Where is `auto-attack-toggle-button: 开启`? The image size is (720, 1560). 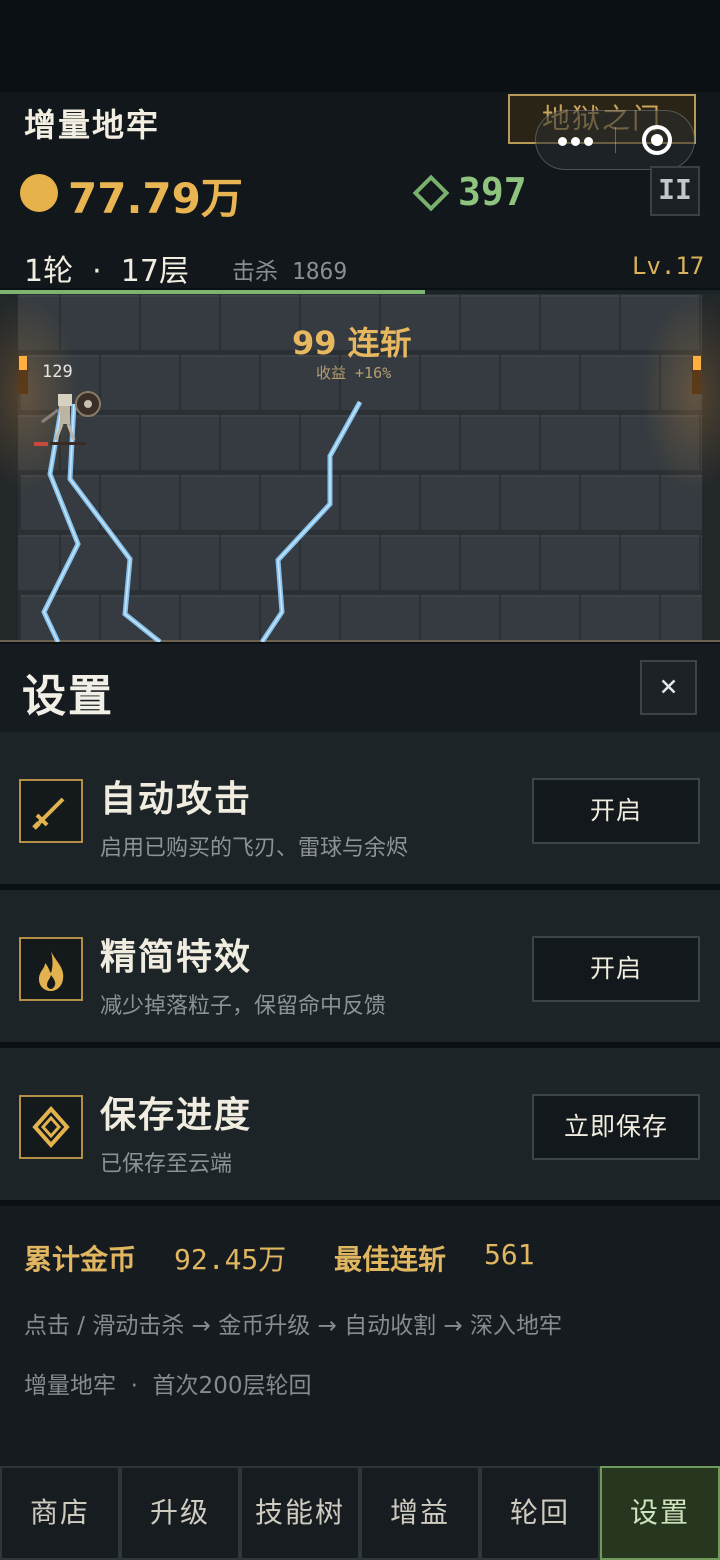
auto-attack-toggle-button: 开启 is located at coordinates (616, 811).